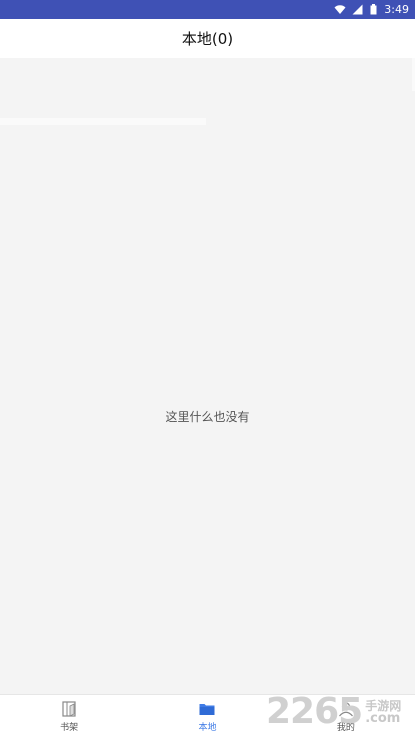 The width and height of the screenshot is (415, 738). Describe the element at coordinates (69, 709) in the screenshot. I see `bookshelf-icon` at that location.